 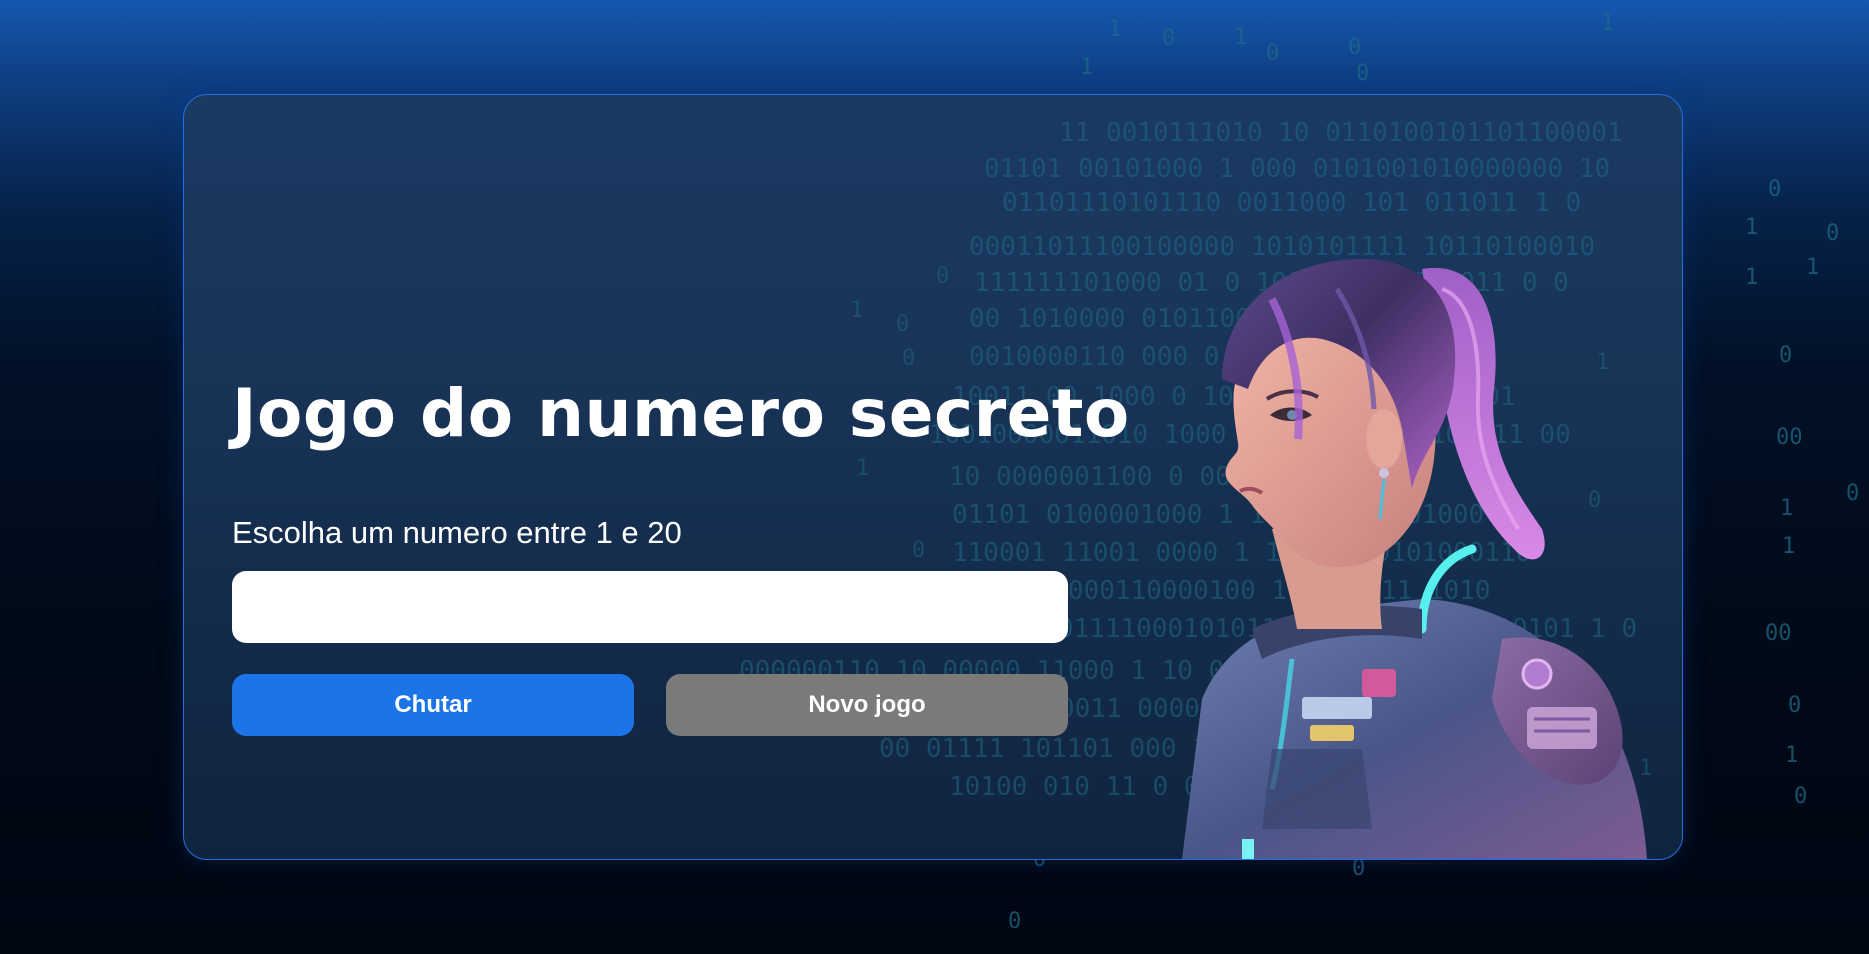 What do you see at coordinates (433, 705) in the screenshot?
I see `guess-button: Chutar` at bounding box center [433, 705].